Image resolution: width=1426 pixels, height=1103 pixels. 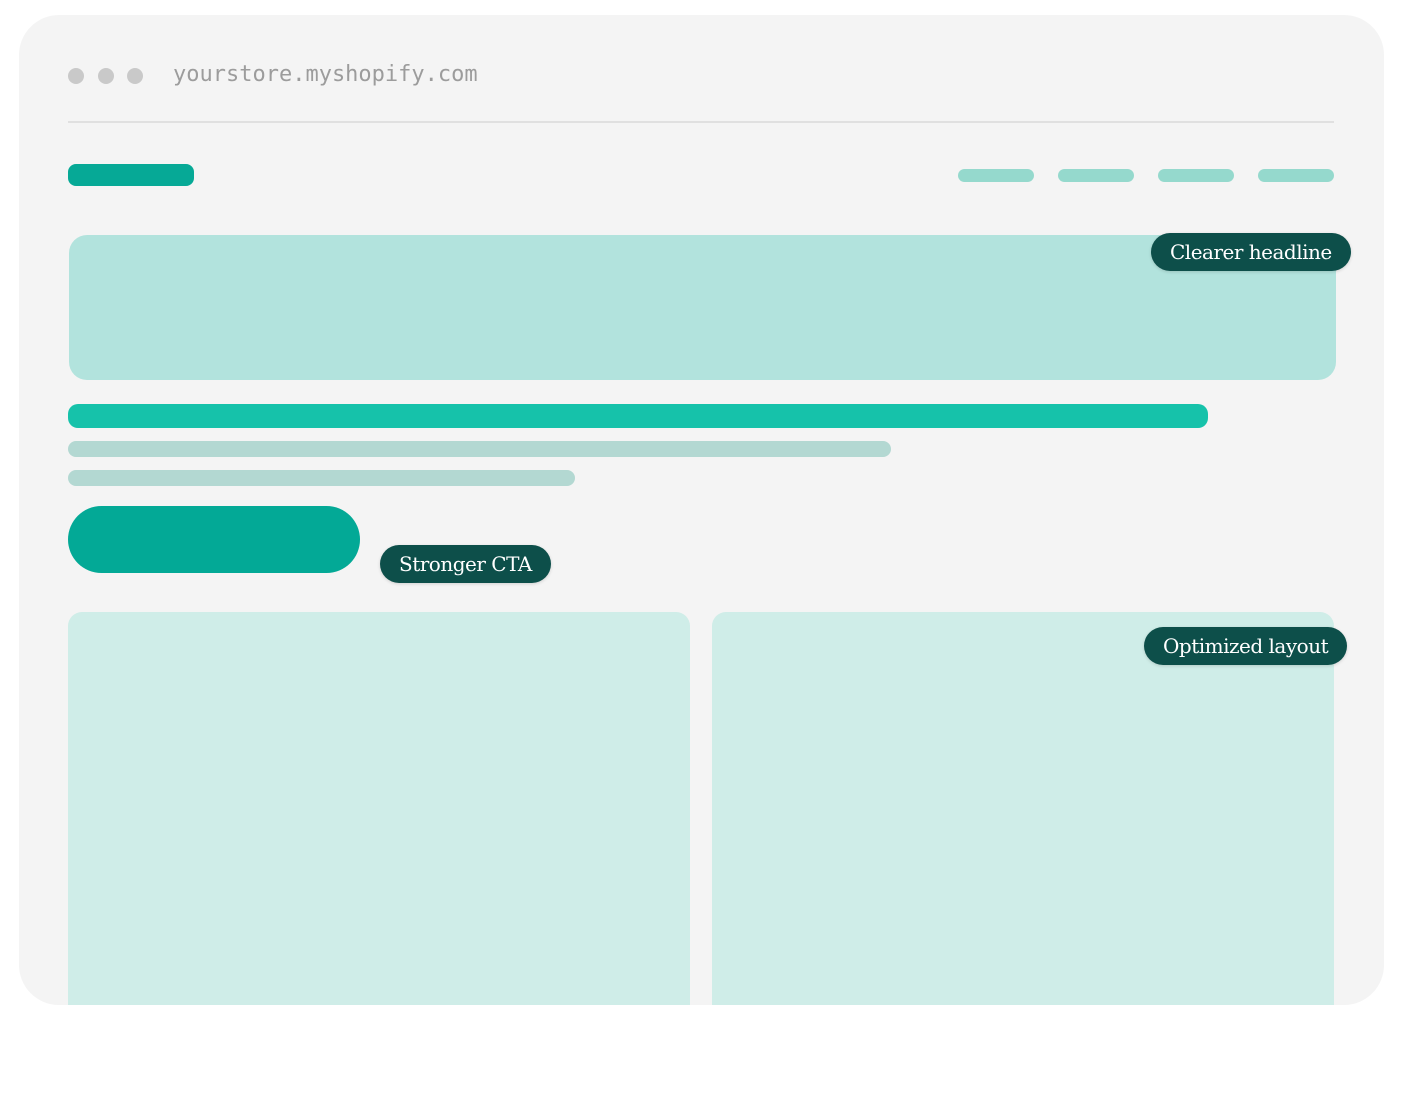 I want to click on headline-placeholder, so click(x=638, y=416).